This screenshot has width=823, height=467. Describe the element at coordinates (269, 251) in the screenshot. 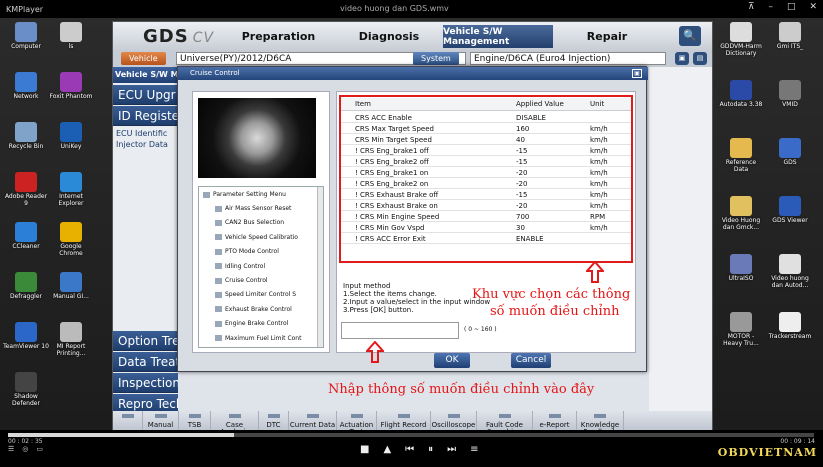

I see `tree-item: PTO Mode Control` at that location.